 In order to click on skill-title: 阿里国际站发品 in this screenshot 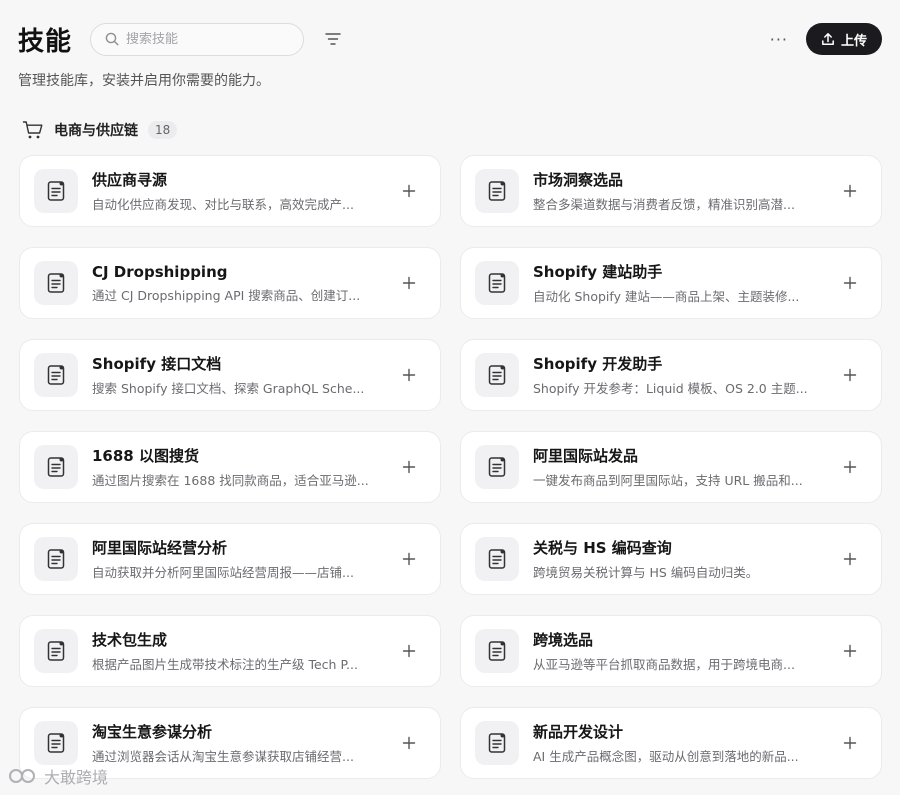, I will do `click(586, 456)`.